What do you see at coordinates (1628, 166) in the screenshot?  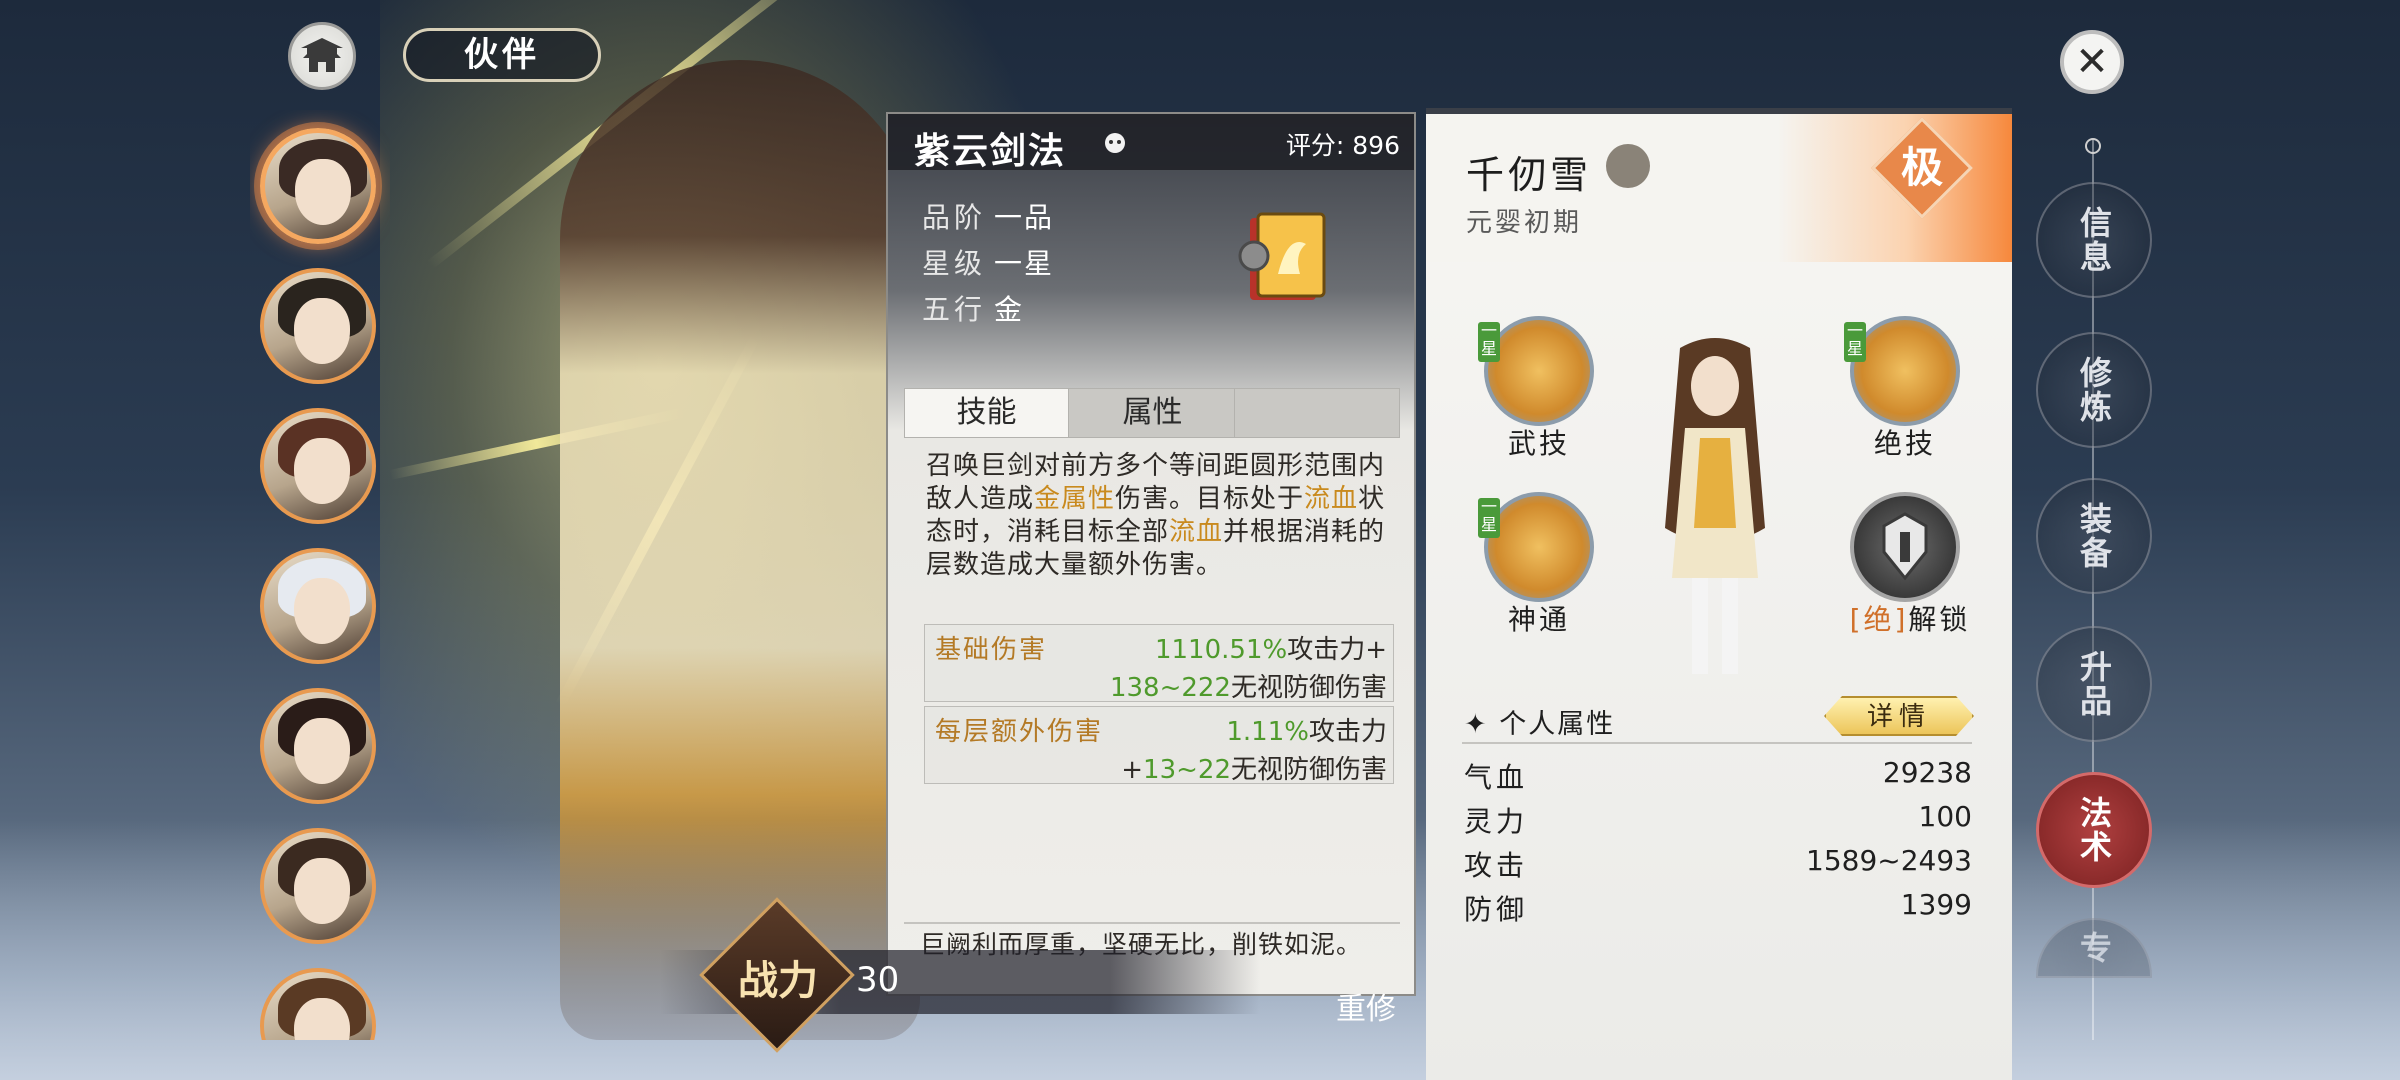 I see `sword-icon` at bounding box center [1628, 166].